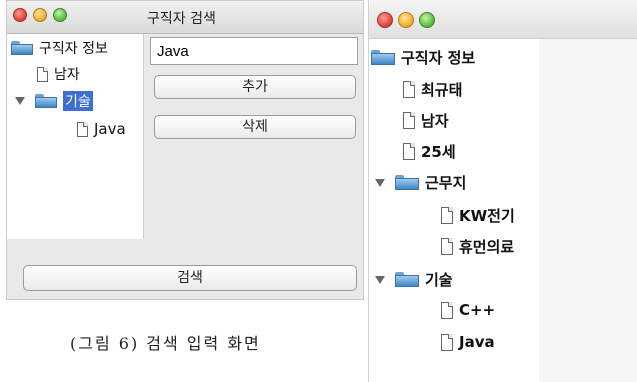 The image size is (637, 382). Describe the element at coordinates (487, 216) in the screenshot. I see `tree-node-label: KW전기` at that location.